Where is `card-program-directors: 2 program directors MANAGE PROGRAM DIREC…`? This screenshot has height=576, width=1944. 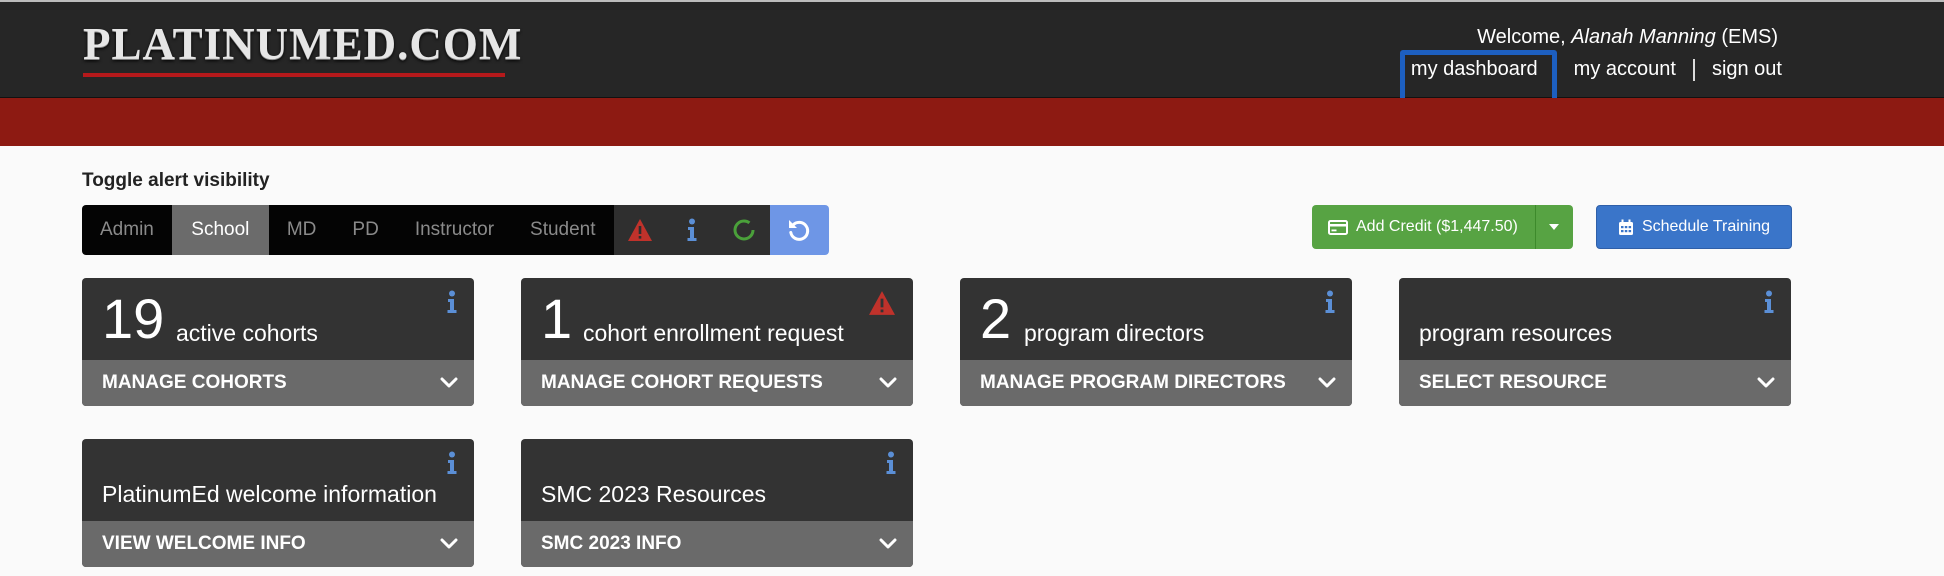 card-program-directors: 2 program directors MANAGE PROGRAM DIREC… is located at coordinates (1156, 342).